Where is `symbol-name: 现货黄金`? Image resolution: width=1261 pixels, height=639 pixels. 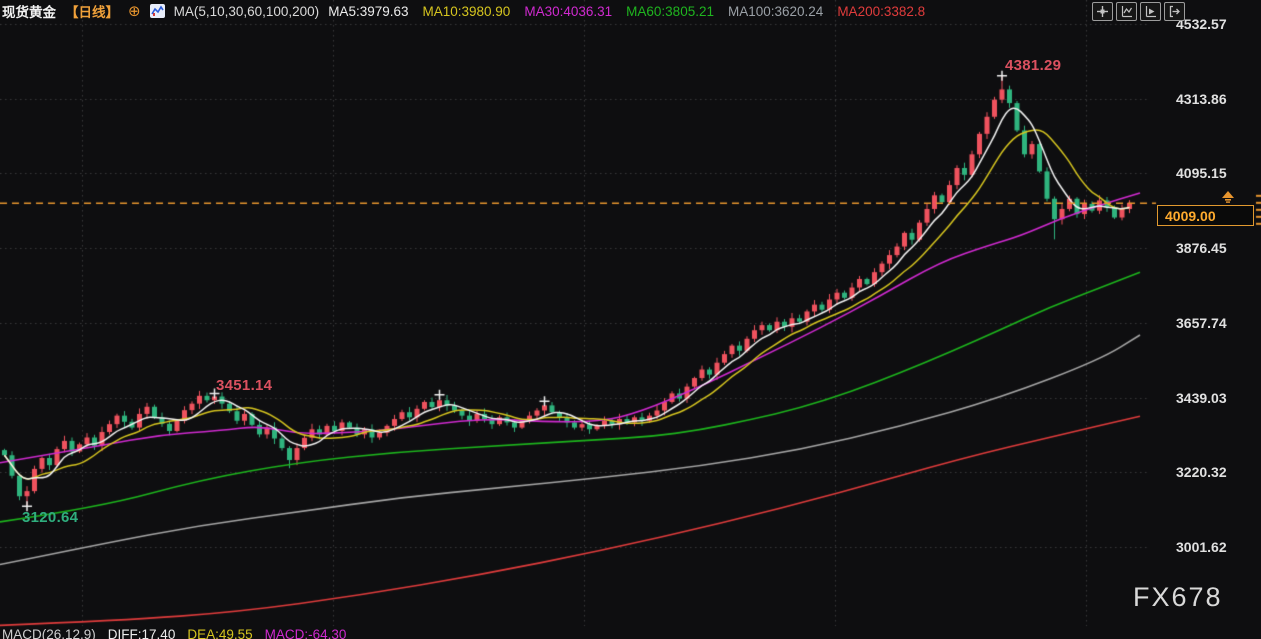
symbol-name: 现货黄金 is located at coordinates (29, 12).